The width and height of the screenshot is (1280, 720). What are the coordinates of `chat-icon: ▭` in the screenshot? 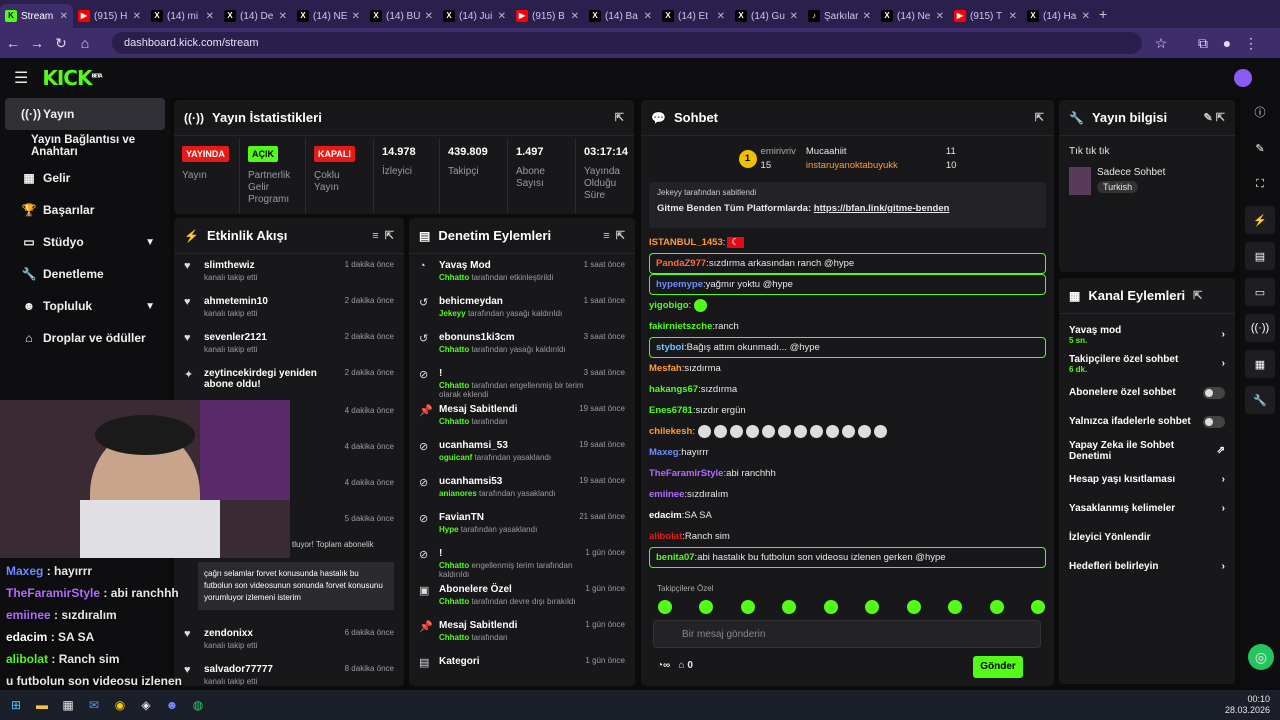 It's located at (1260, 292).